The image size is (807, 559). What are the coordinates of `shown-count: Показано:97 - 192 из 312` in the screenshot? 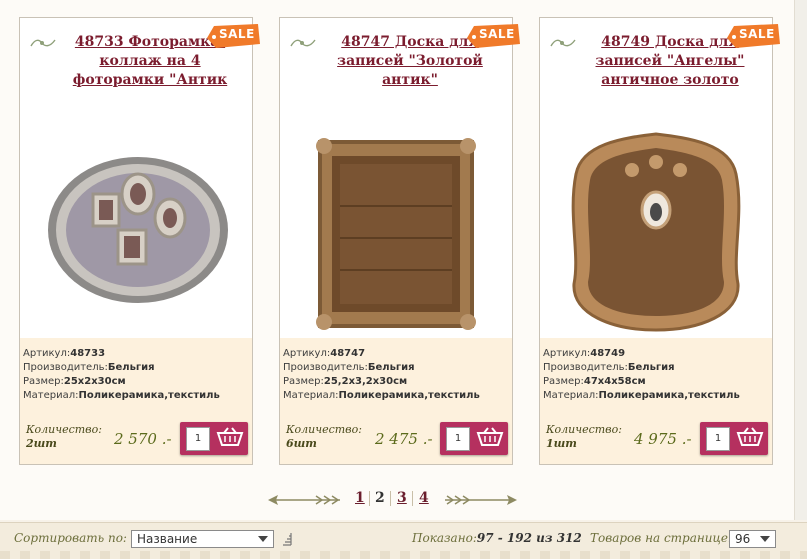 It's located at (497, 538).